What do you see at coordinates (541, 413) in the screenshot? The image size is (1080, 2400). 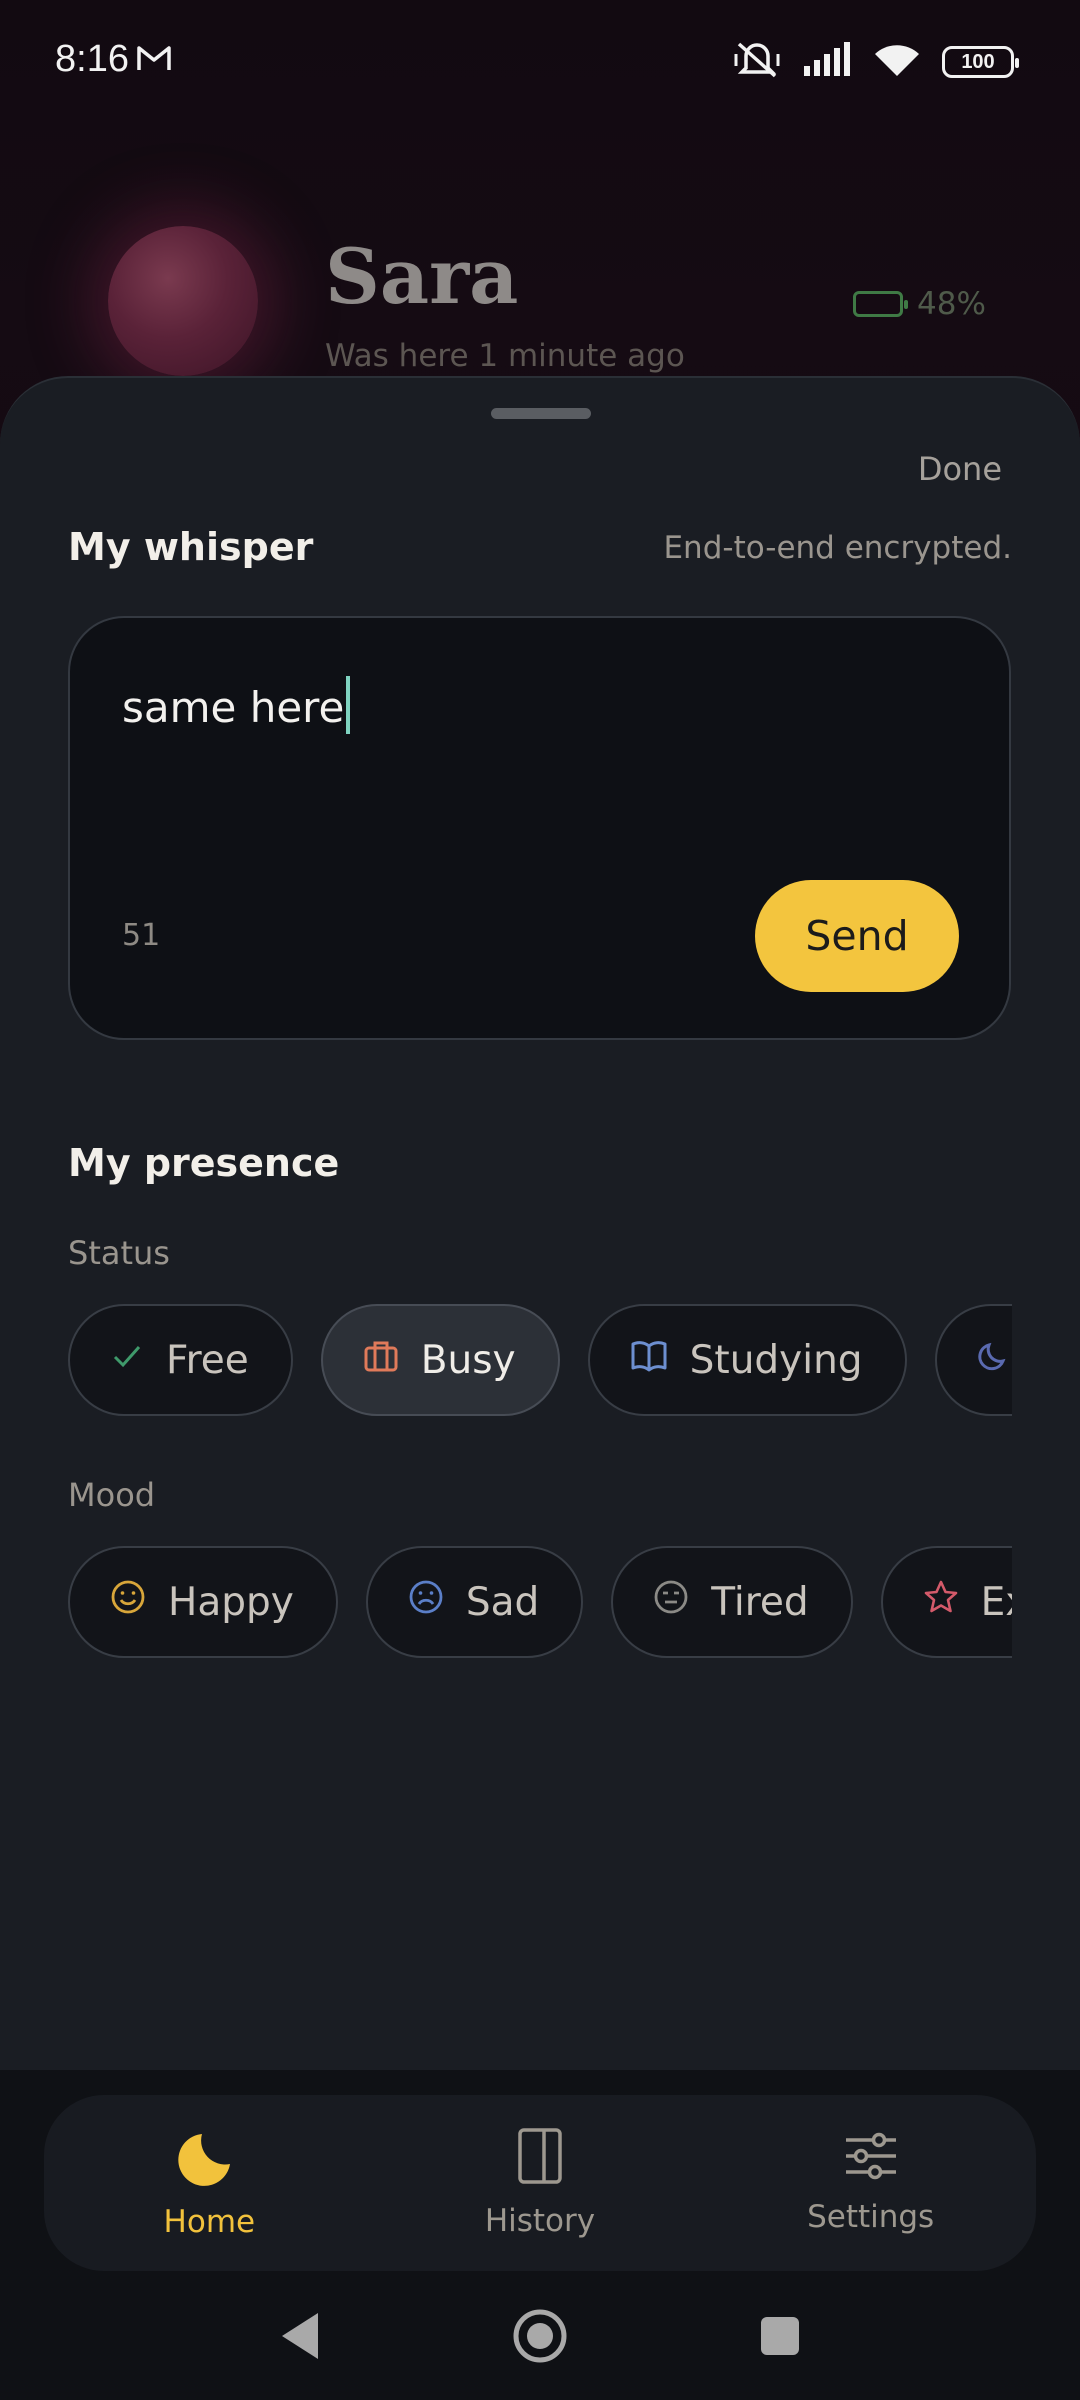 I see `sheet-drag-handle` at bounding box center [541, 413].